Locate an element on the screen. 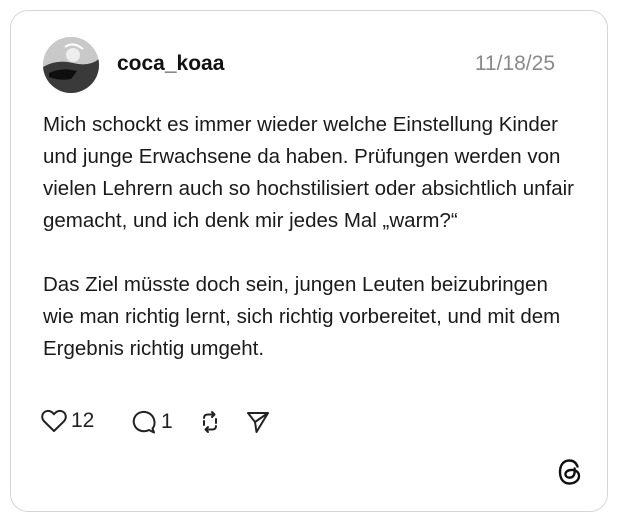 The image size is (620, 524). reply-button: 1 is located at coordinates (152, 422).